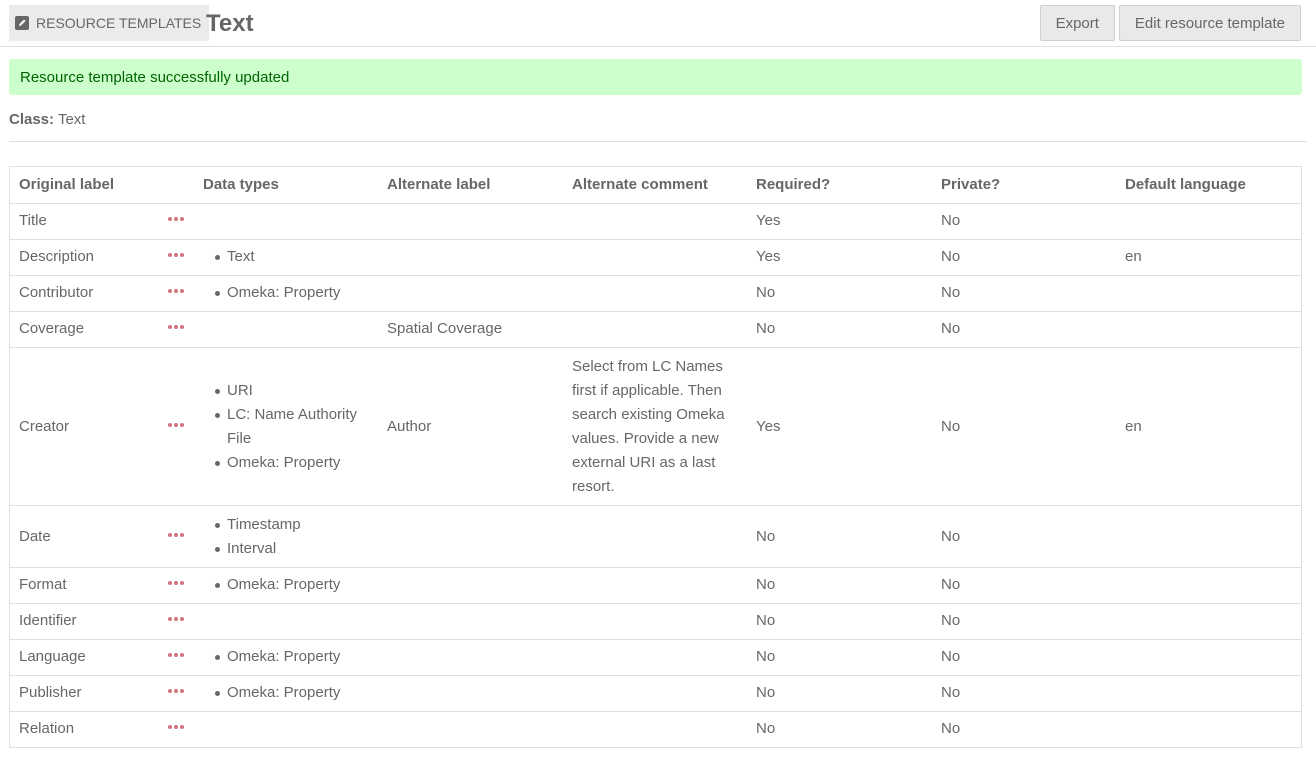 Image resolution: width=1316 pixels, height=758 pixels. I want to click on table-row: Coverage Spatial Coverage No No, so click(655, 329).